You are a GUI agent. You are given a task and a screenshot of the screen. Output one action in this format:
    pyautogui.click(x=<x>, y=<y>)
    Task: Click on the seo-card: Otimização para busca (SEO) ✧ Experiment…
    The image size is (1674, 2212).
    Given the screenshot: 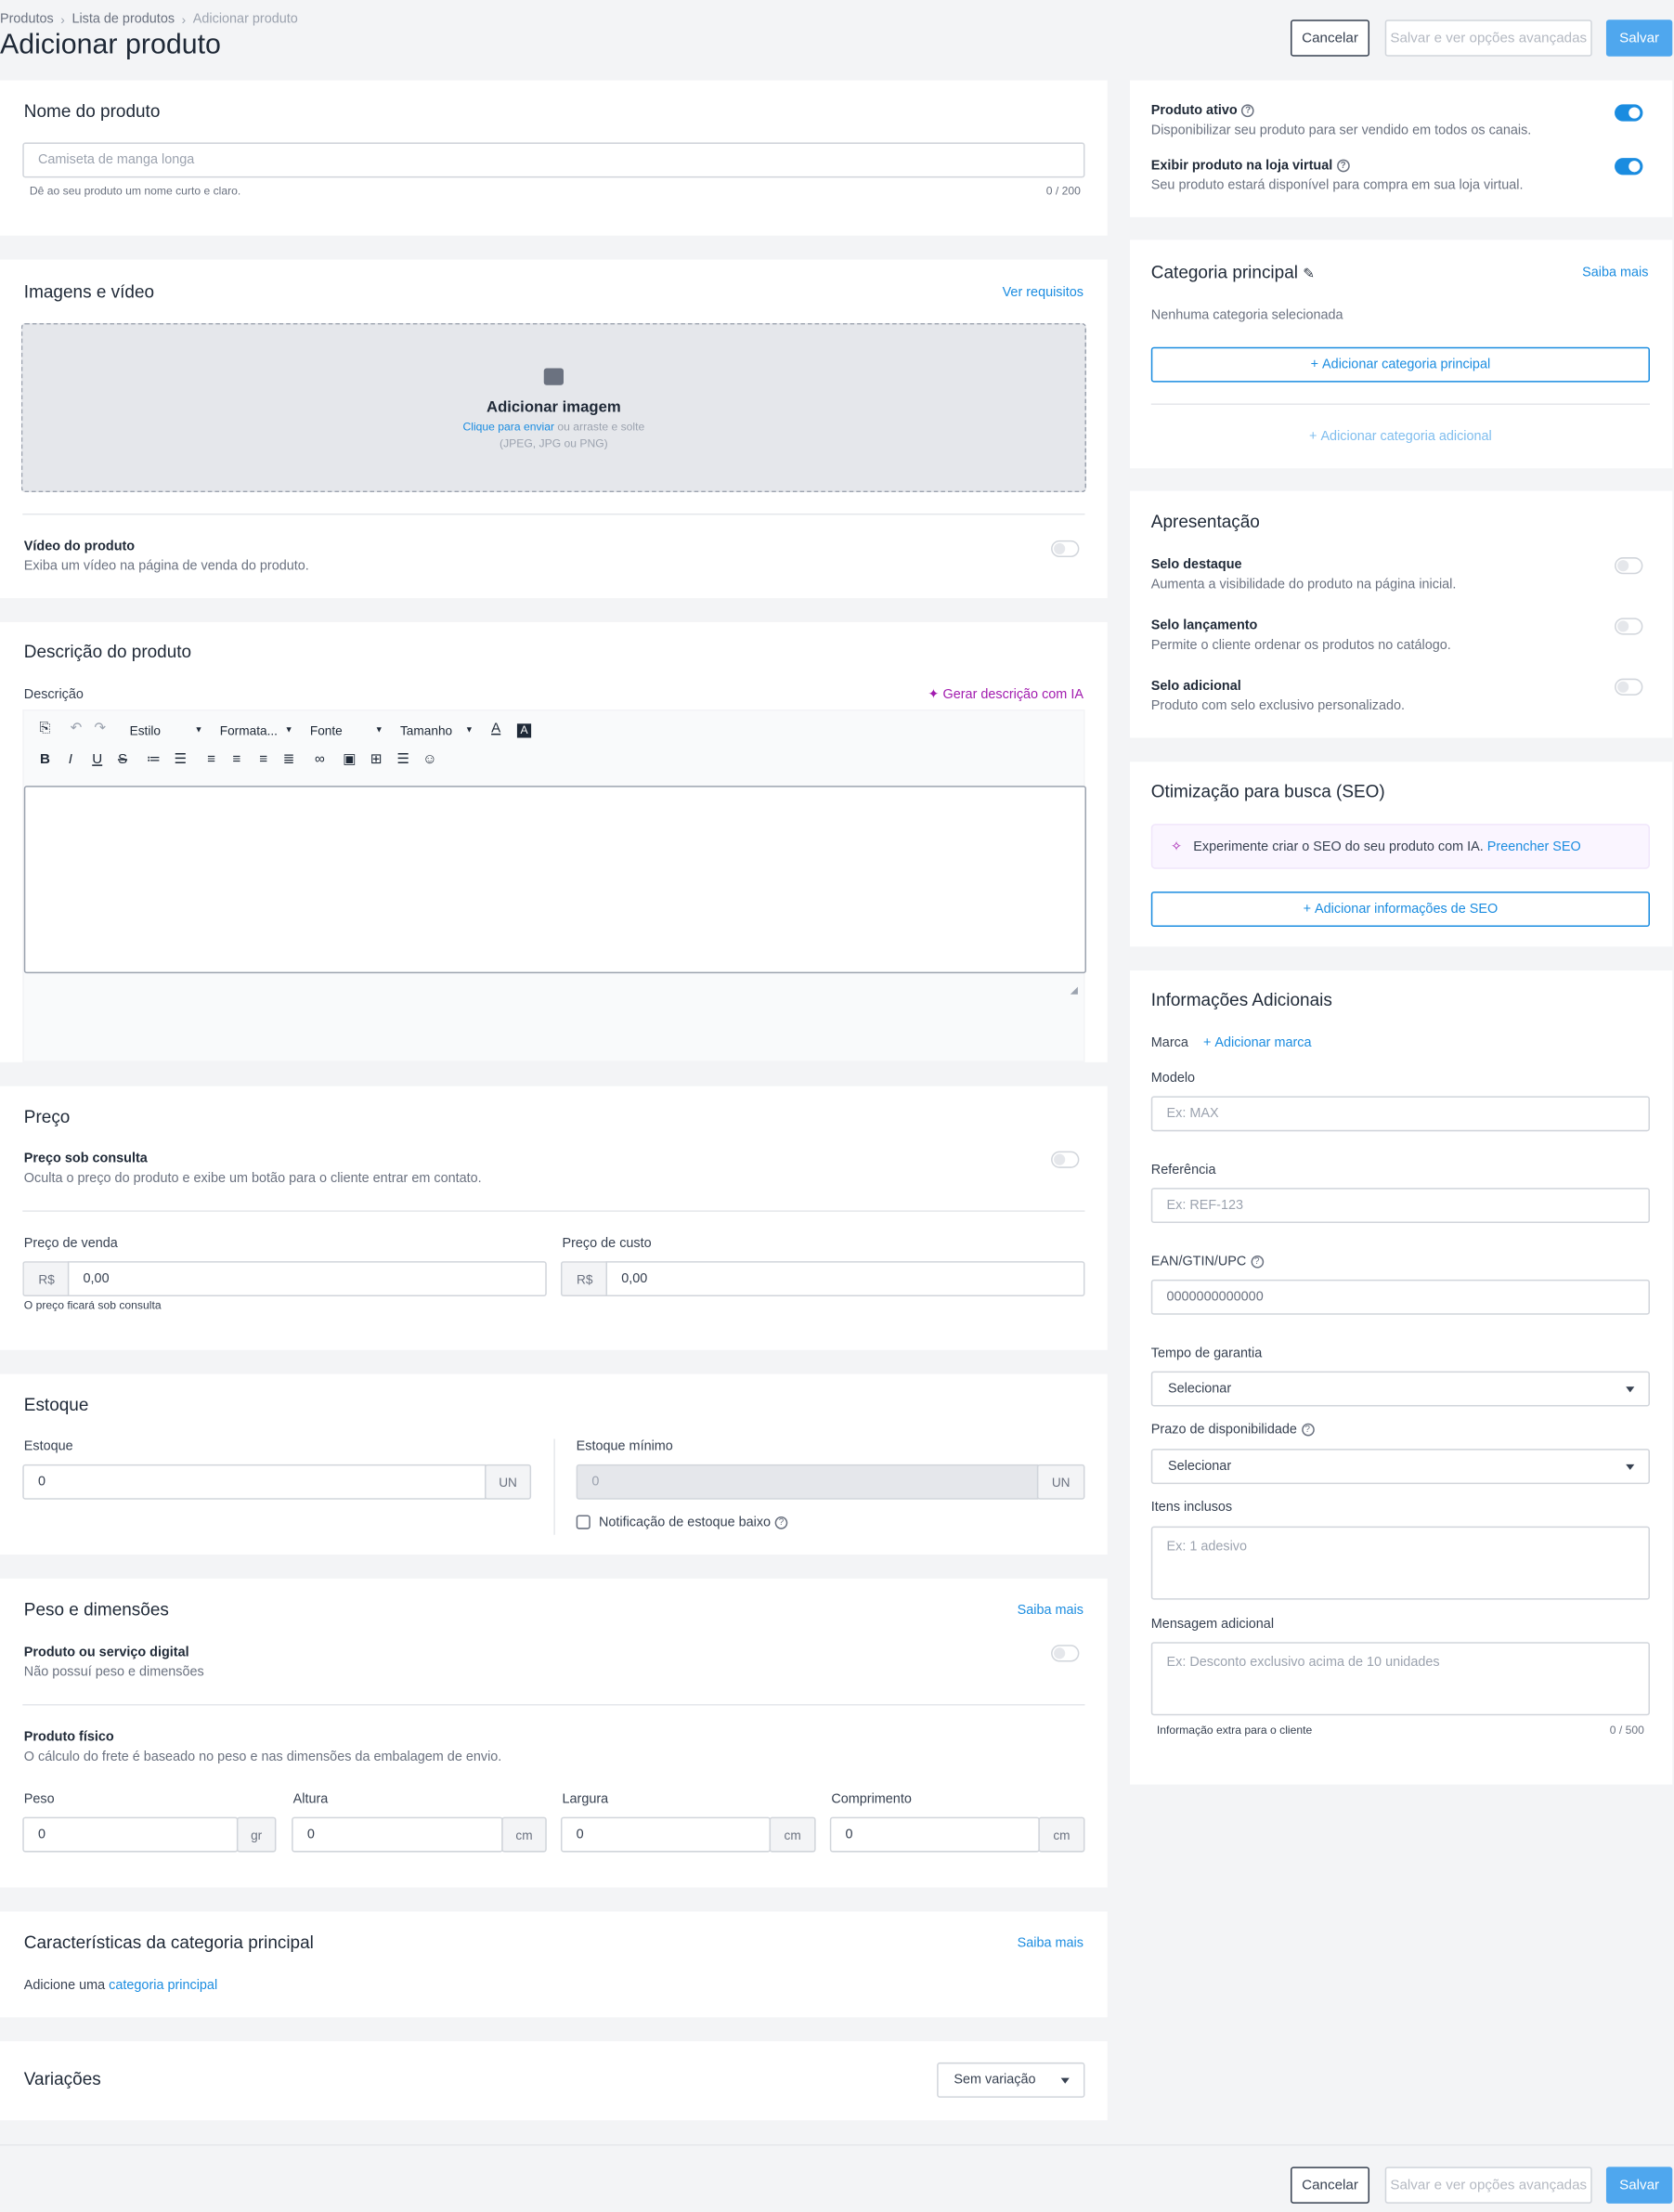 What is the action you would take?
    pyautogui.click(x=1401, y=854)
    